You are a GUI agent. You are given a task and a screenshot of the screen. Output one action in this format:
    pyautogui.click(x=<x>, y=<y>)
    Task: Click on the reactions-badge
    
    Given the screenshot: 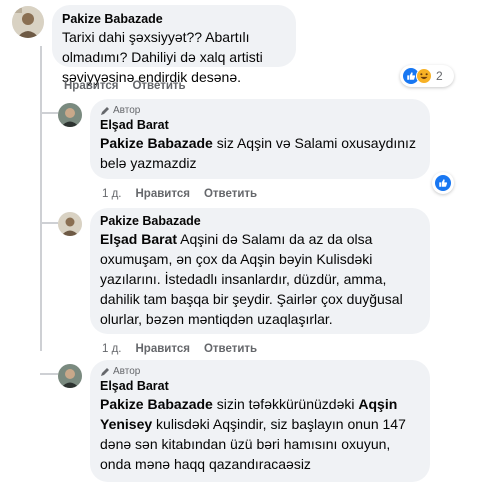 What is the action you would take?
    pyautogui.click(x=443, y=183)
    